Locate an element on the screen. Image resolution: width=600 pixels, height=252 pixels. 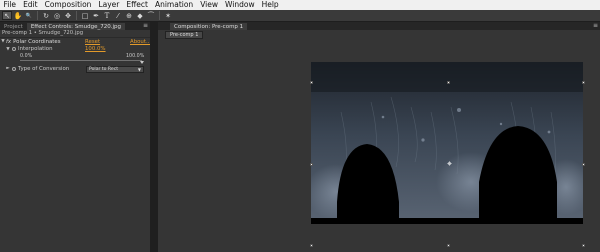
brush-icon: ⁄ is located at coordinates (118, 15).